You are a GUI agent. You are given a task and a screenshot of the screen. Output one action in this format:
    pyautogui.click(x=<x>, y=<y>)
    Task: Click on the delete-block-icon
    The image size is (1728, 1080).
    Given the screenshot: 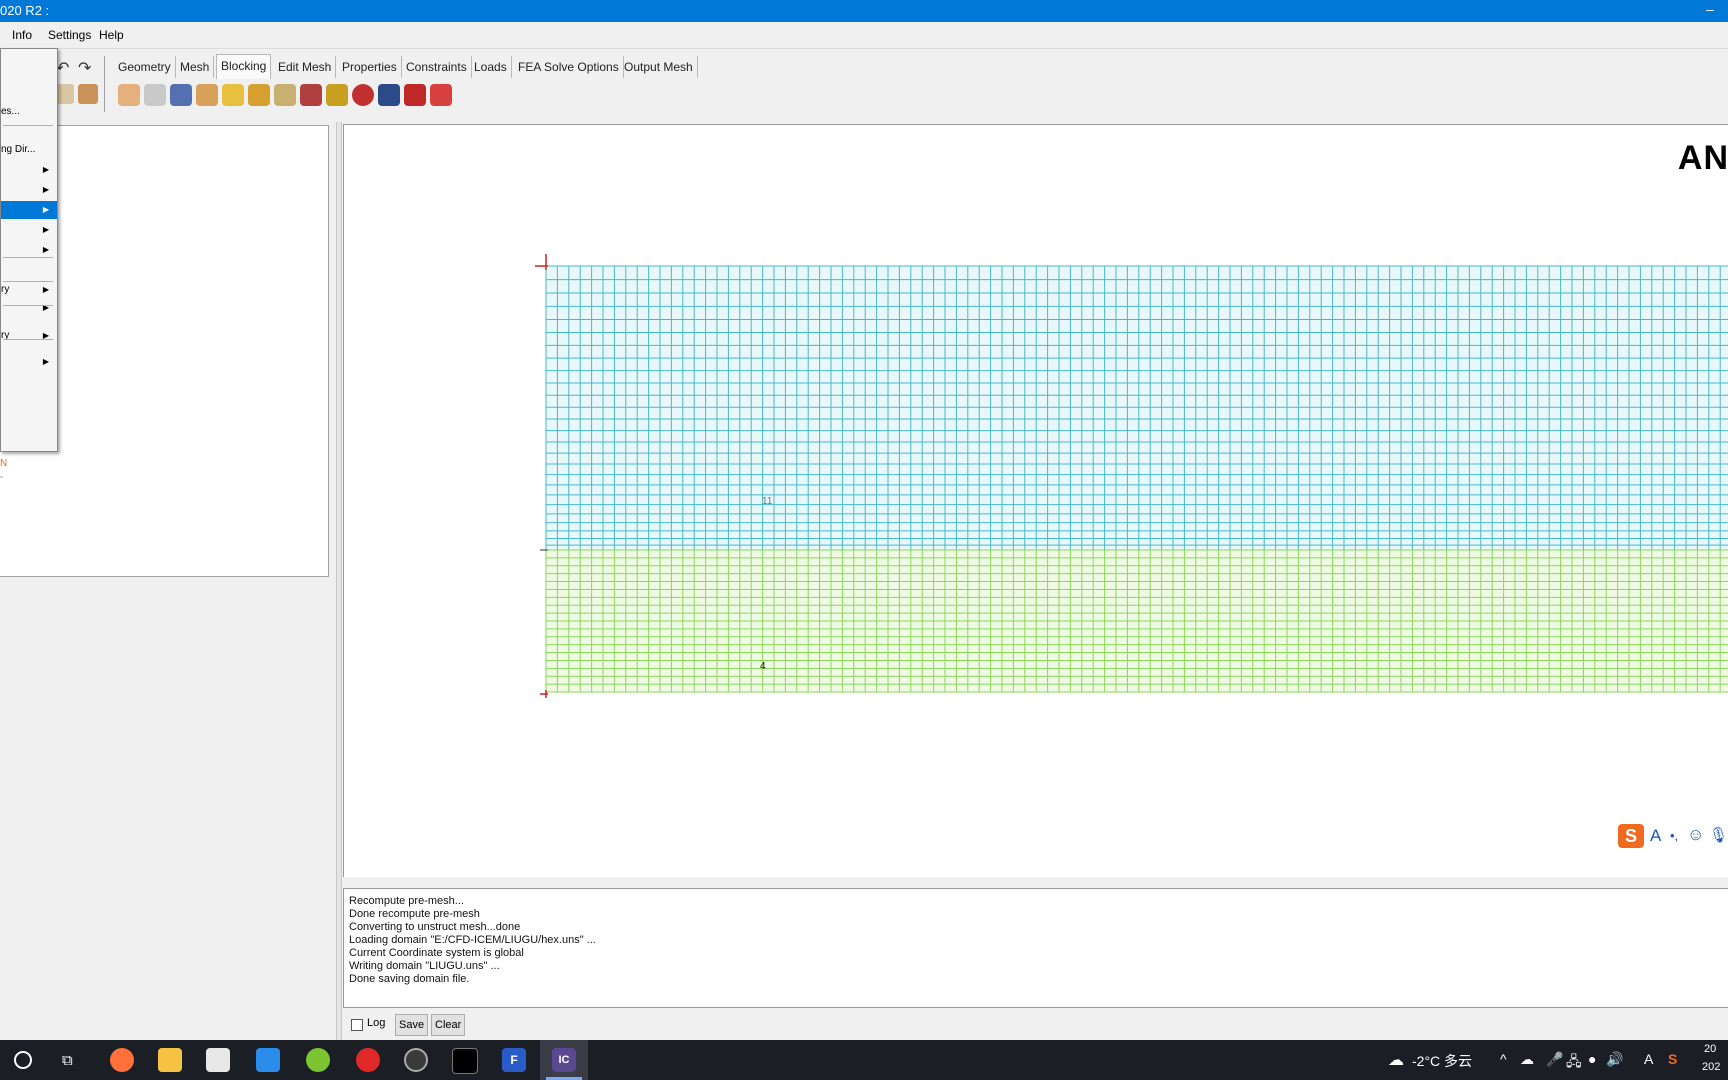 What is the action you would take?
    pyautogui.click(x=415, y=95)
    